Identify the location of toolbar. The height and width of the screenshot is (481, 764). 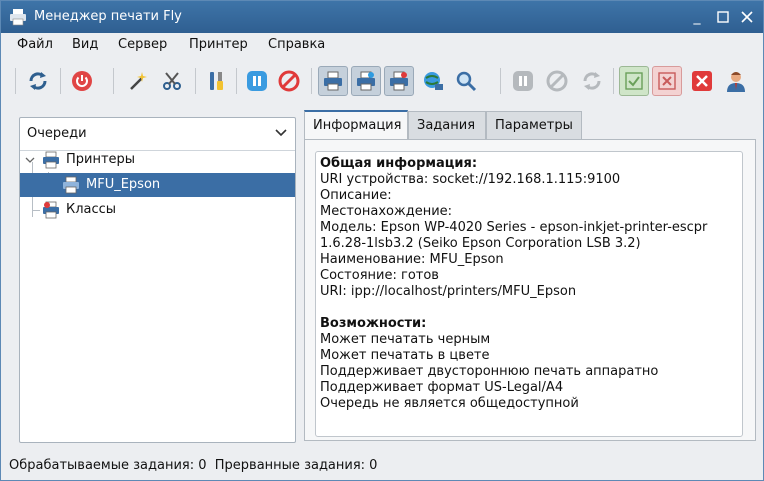
(382, 81).